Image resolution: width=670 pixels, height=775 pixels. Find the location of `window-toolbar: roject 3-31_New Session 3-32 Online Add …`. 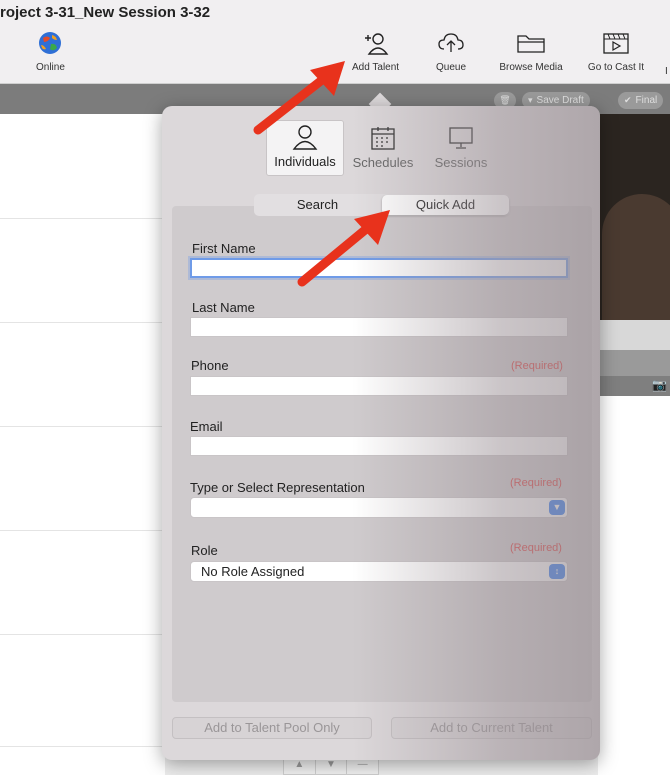

window-toolbar: roject 3-31_New Session 3-32 Online Add … is located at coordinates (335, 42).